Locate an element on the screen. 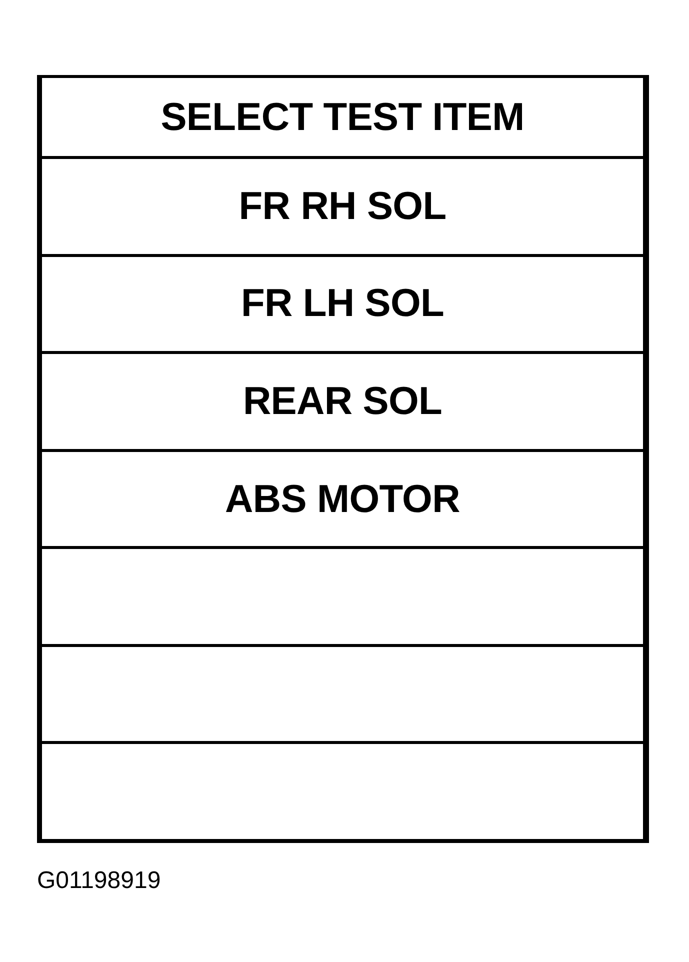 The width and height of the screenshot is (689, 962). menu-item: FR LH SOL is located at coordinates (342, 304).